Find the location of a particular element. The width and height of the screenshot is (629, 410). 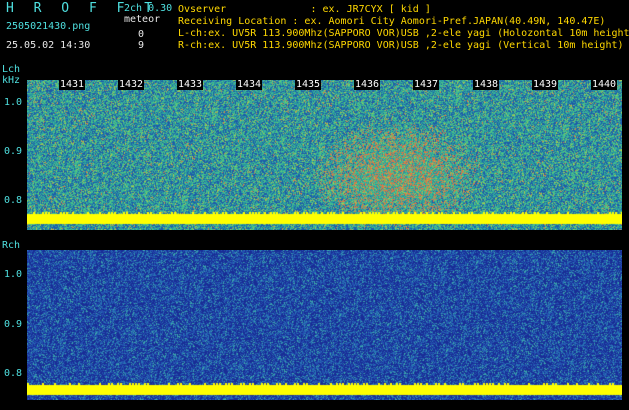

time-label: 1434 is located at coordinates (249, 84).